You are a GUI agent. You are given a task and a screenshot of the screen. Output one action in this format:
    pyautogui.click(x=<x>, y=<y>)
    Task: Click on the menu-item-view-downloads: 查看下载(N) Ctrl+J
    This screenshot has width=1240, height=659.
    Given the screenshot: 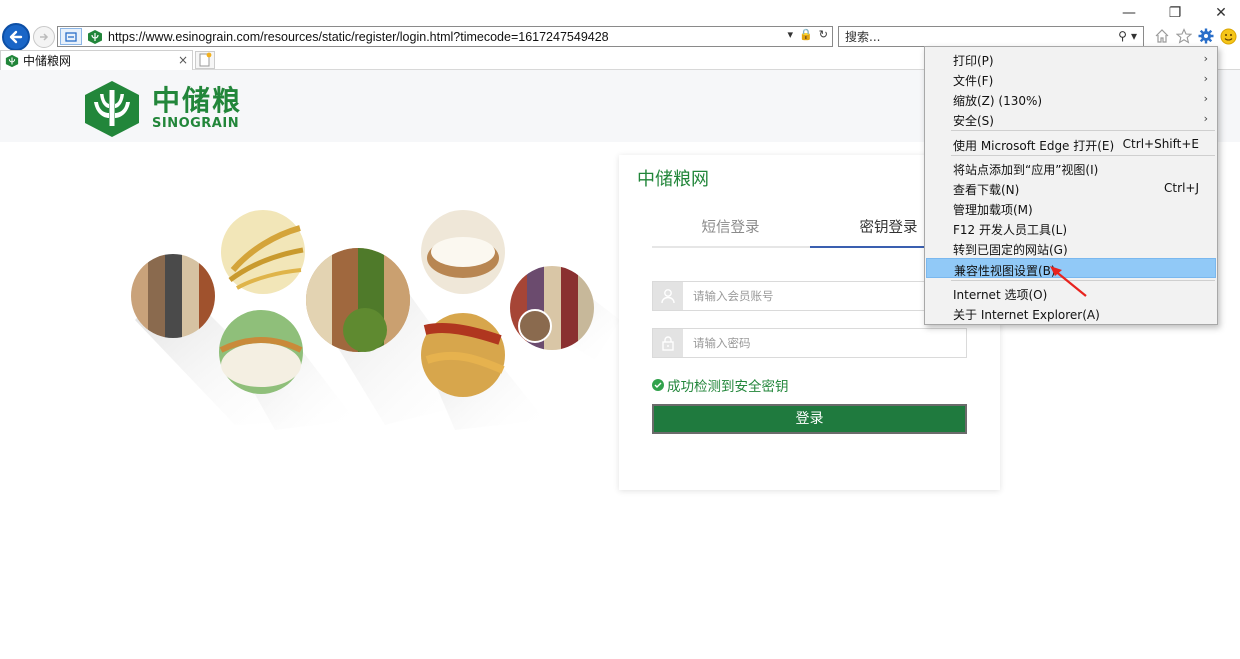 What is the action you would take?
    pyautogui.click(x=1071, y=188)
    